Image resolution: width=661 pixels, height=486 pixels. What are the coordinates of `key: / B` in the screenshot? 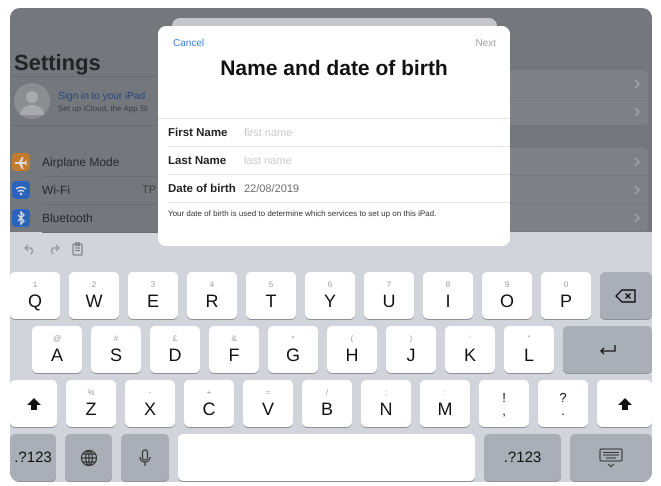 It's located at (327, 403).